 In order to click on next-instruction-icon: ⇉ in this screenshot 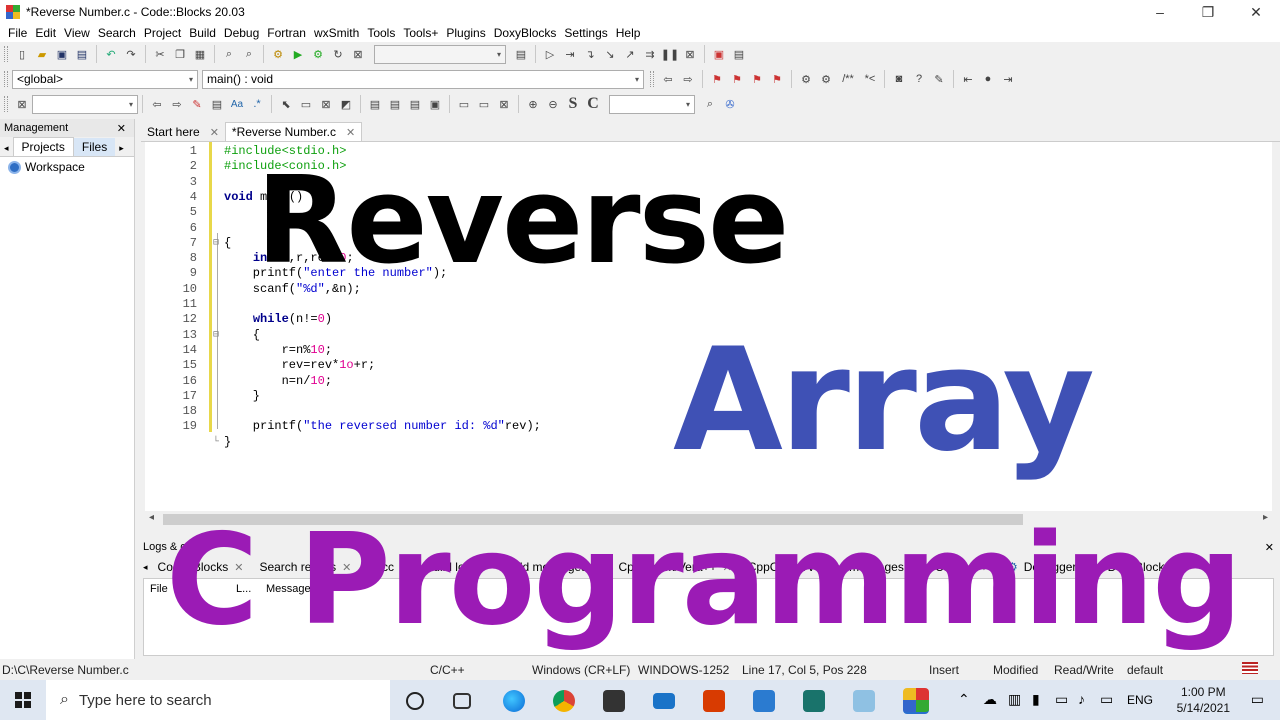, I will do `click(650, 54)`.